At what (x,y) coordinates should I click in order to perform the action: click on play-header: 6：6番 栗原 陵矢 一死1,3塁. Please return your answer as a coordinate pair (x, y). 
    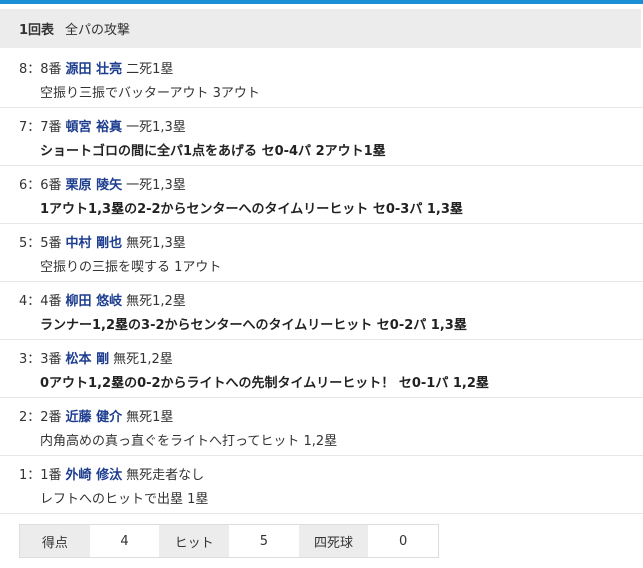
    Looking at the image, I should click on (102, 183).